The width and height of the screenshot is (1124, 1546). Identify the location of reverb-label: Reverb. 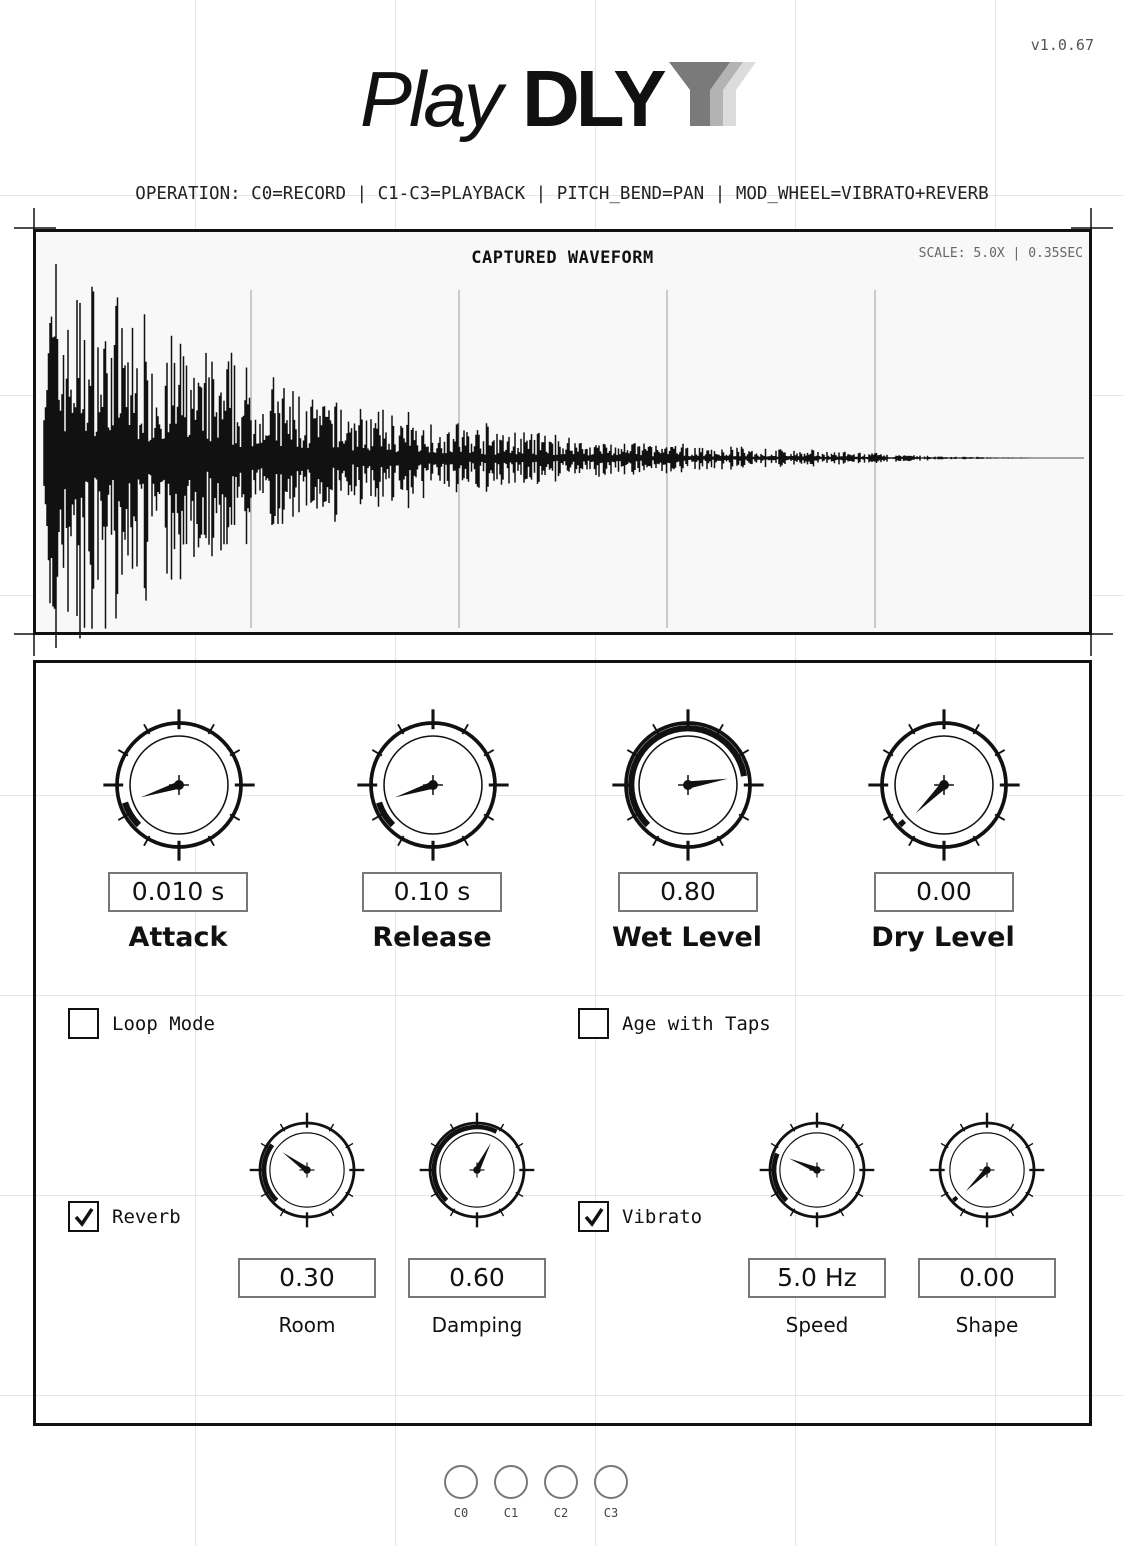
(146, 1216).